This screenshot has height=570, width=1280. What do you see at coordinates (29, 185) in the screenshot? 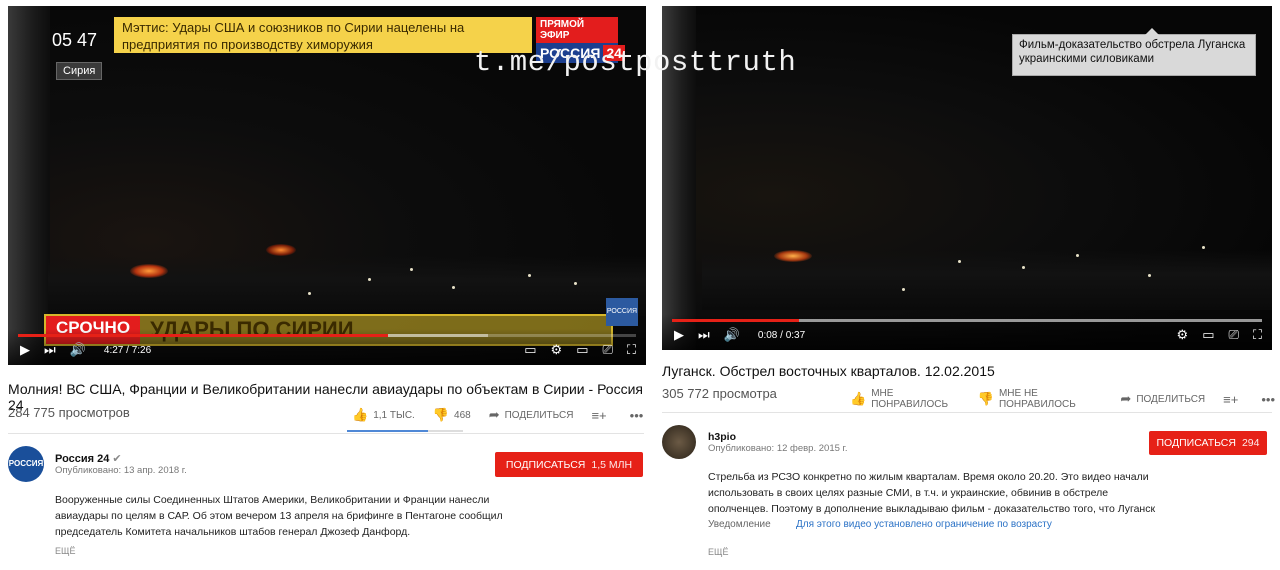
I see `window-frame` at bounding box center [29, 185].